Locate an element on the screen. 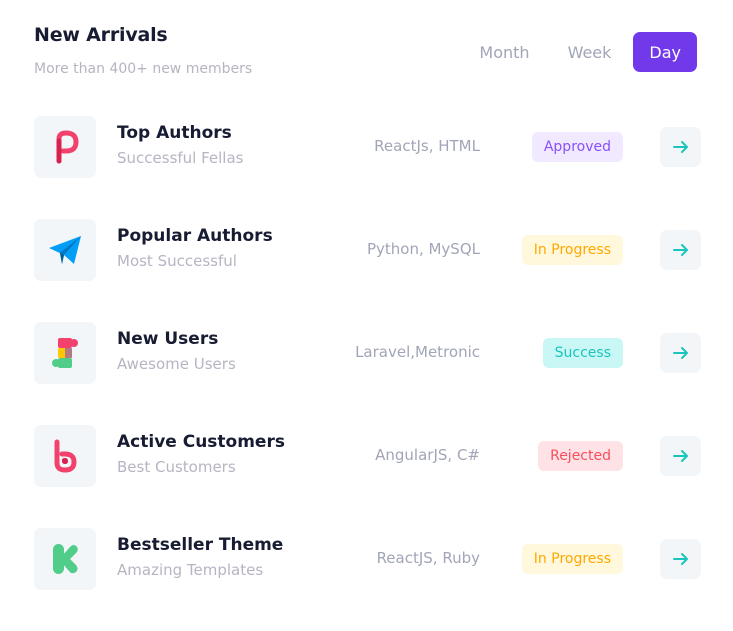 This screenshot has height=631, width=733. item-name: Top Authors is located at coordinates (174, 133).